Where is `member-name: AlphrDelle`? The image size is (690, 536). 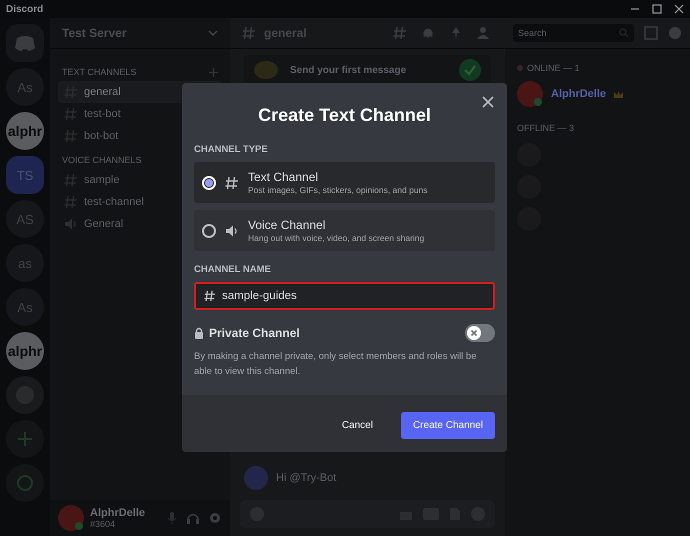 member-name: AlphrDelle is located at coordinates (578, 94).